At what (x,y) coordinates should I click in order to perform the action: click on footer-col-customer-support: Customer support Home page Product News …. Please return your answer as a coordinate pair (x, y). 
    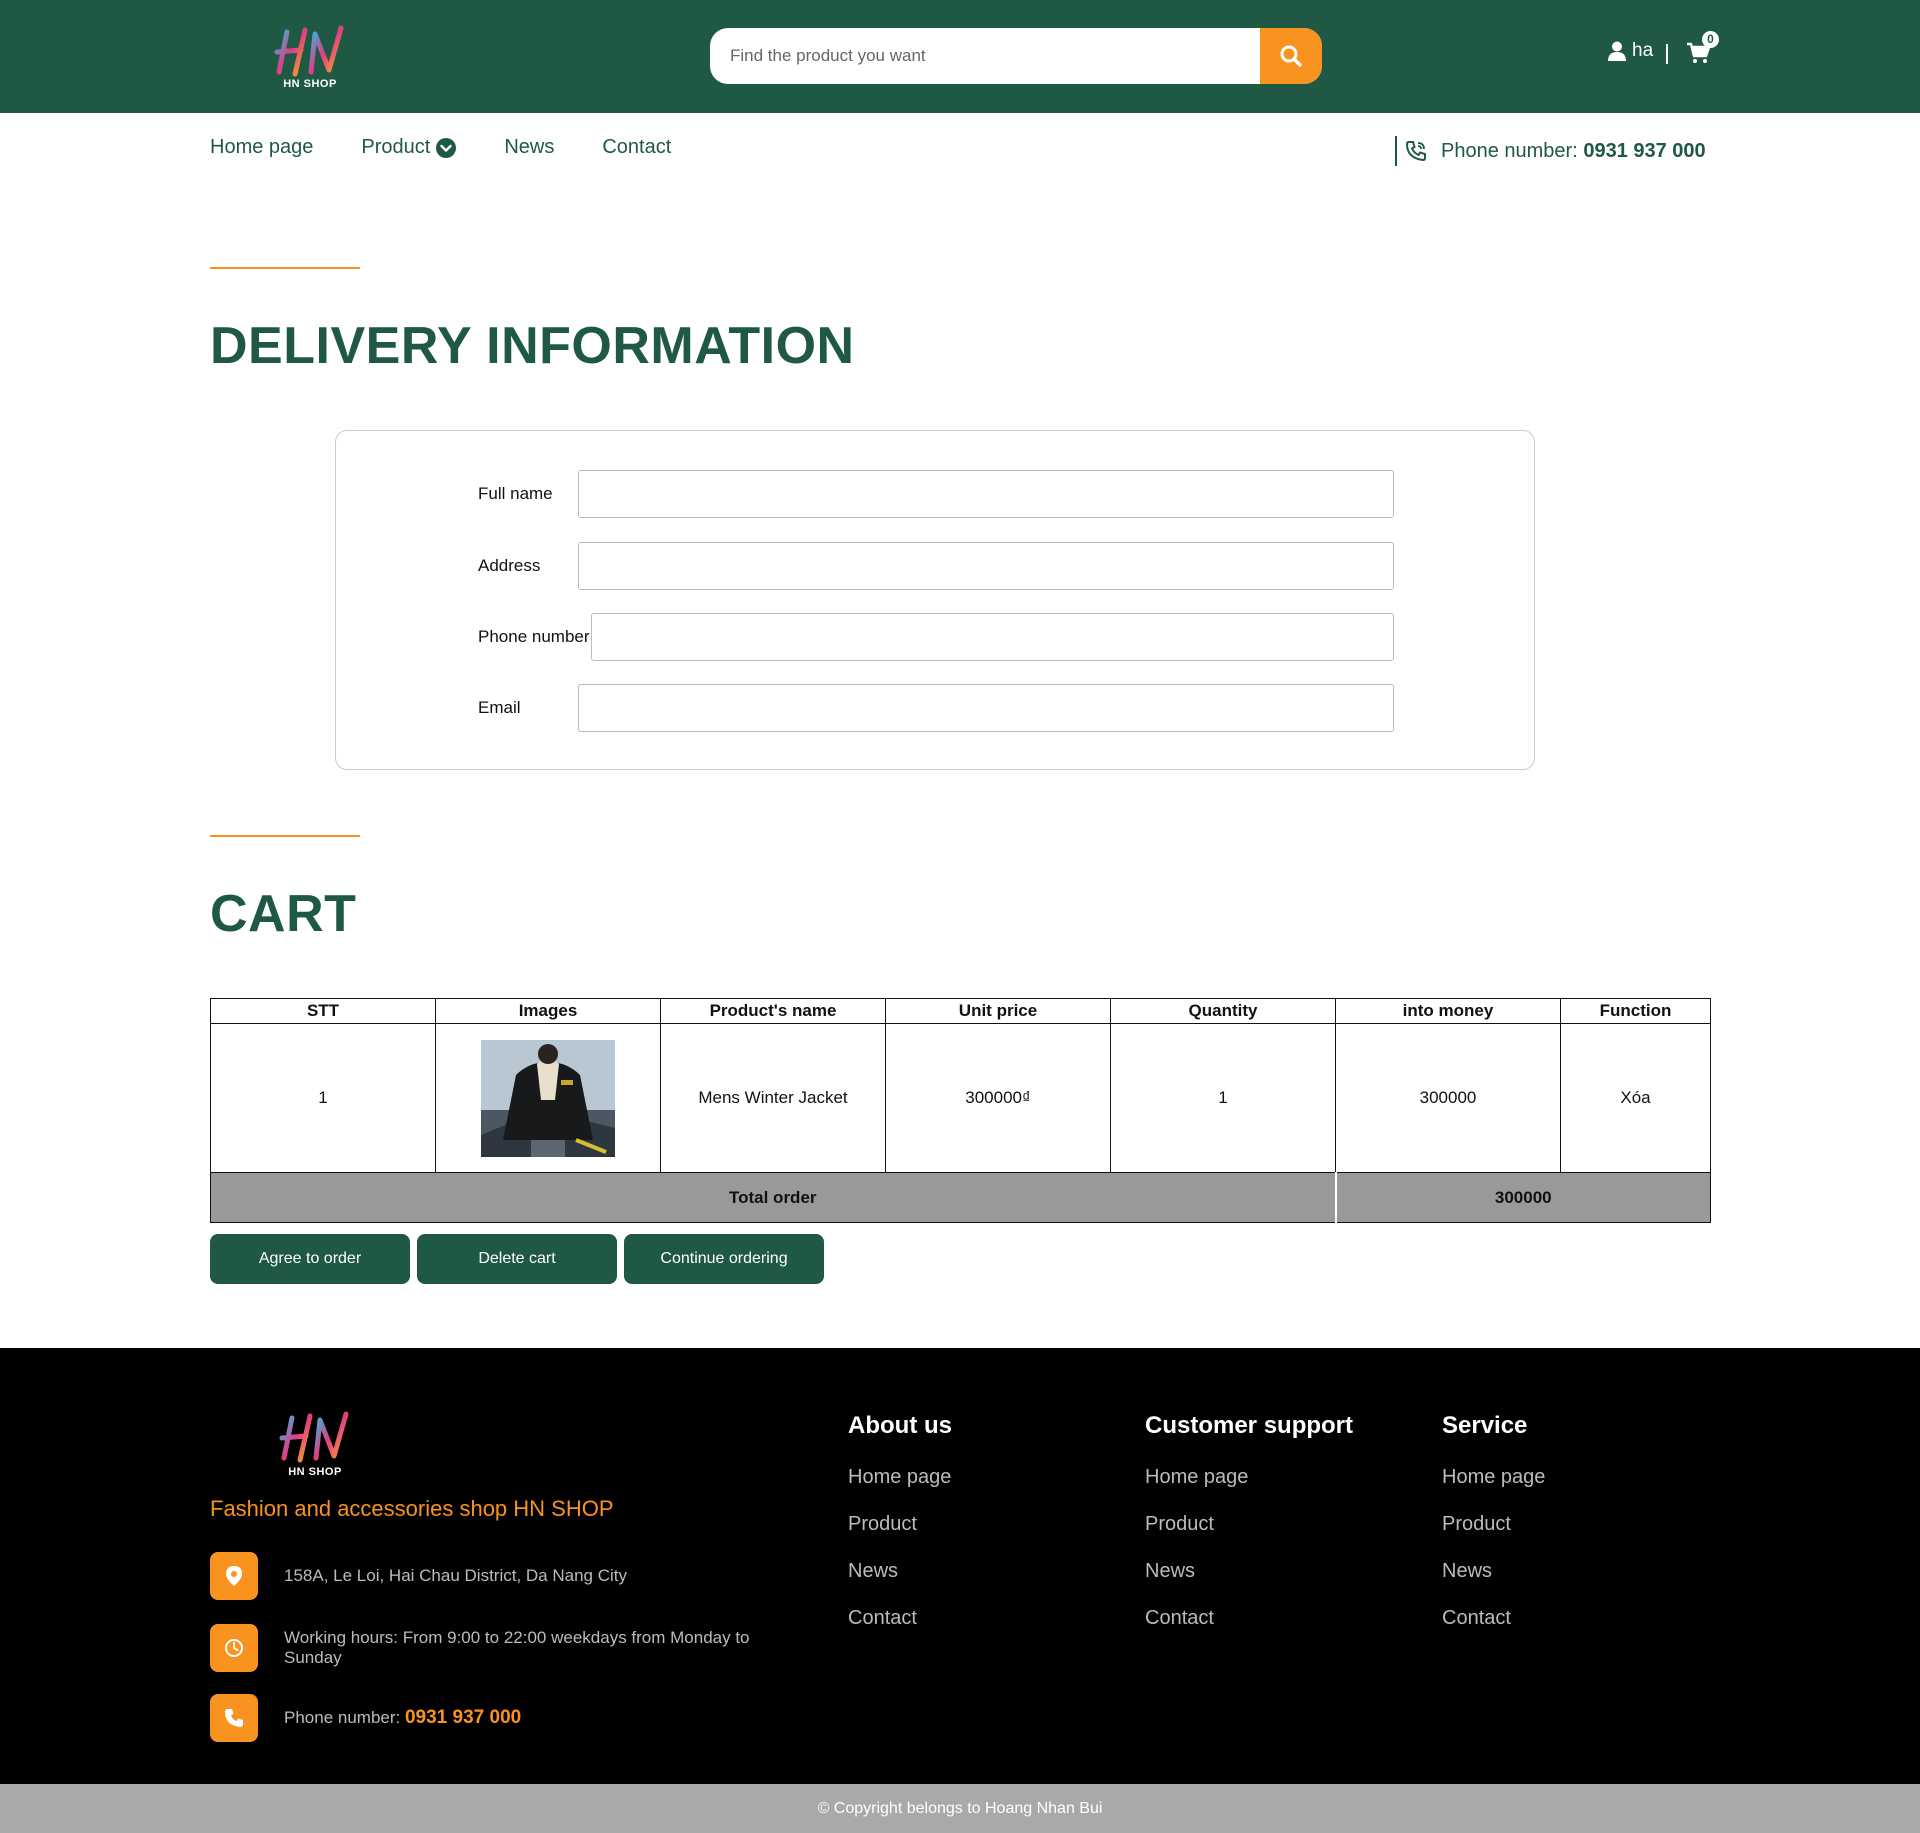
    Looking at the image, I should click on (1249, 1533).